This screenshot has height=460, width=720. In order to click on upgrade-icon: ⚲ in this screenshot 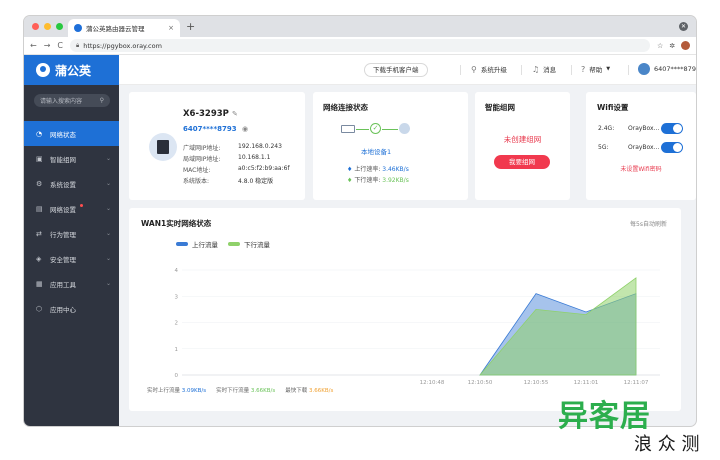, I will do `click(474, 69)`.